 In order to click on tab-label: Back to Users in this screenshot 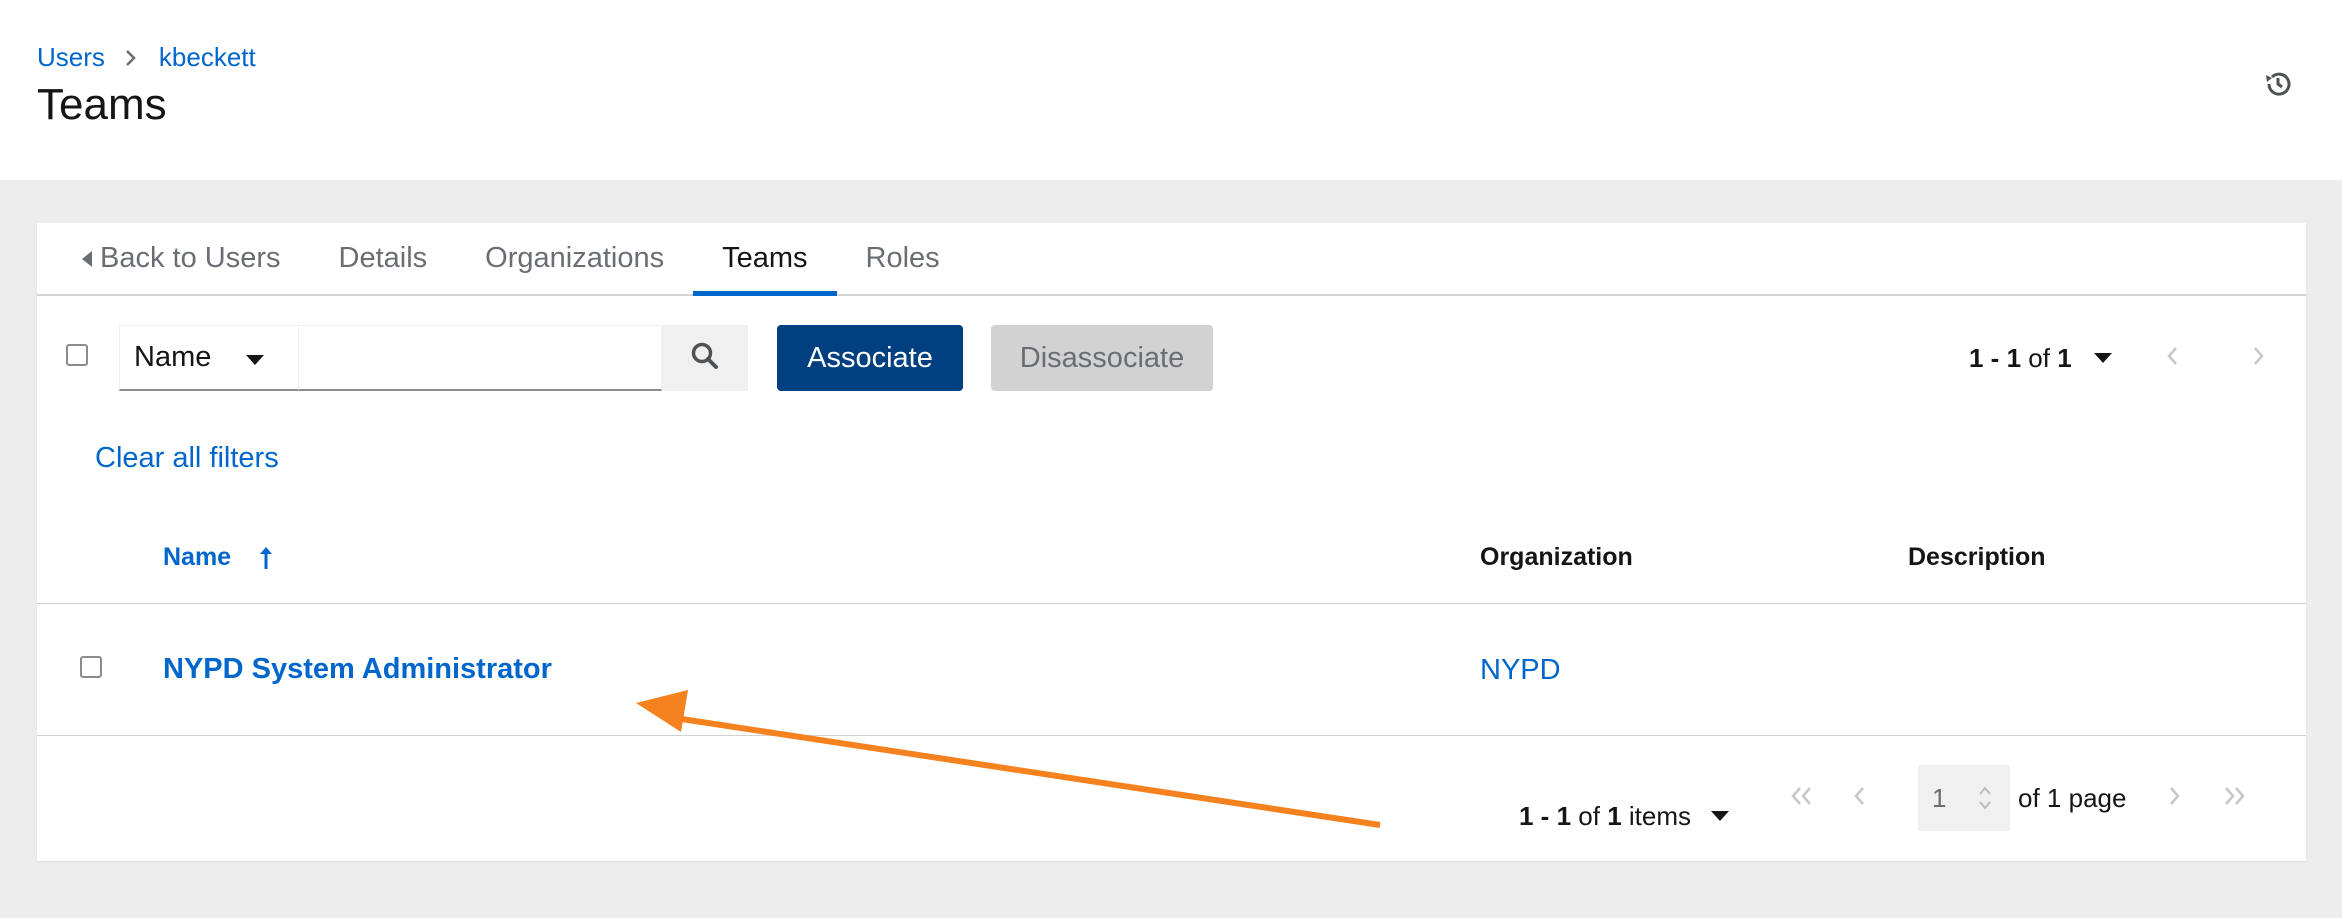, I will do `click(190, 258)`.